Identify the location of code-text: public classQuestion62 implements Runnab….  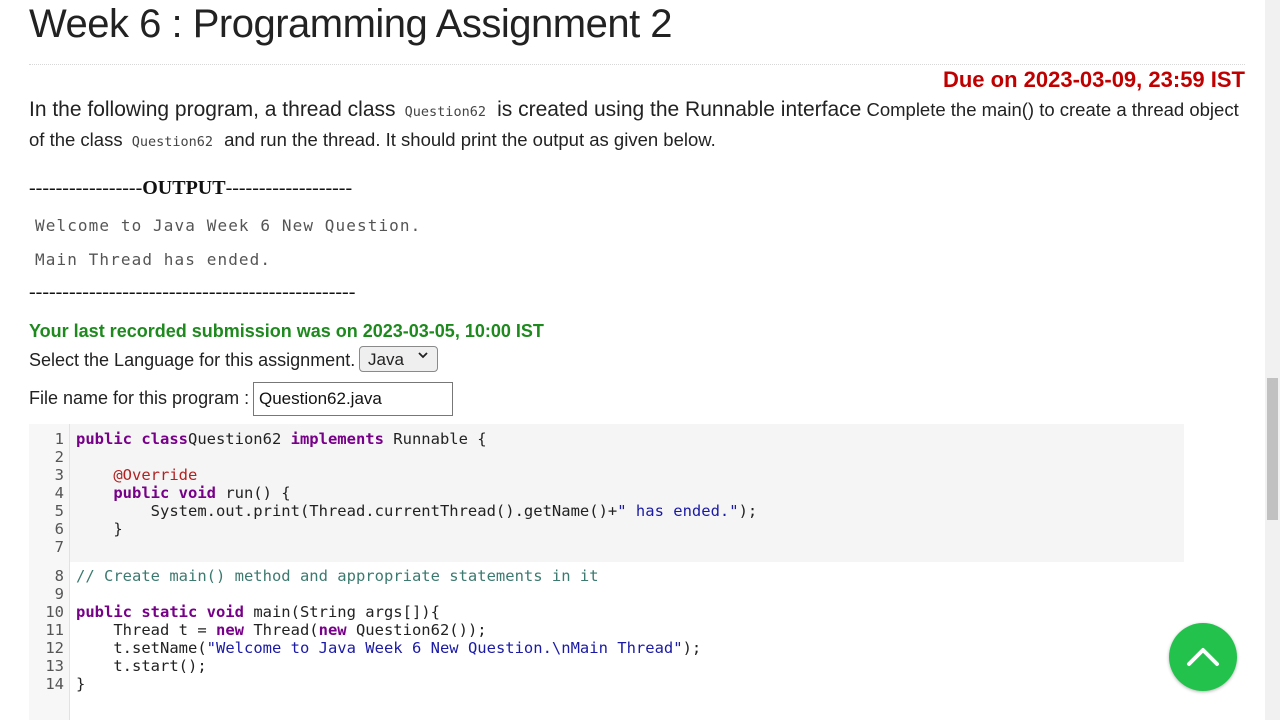
(281, 439).